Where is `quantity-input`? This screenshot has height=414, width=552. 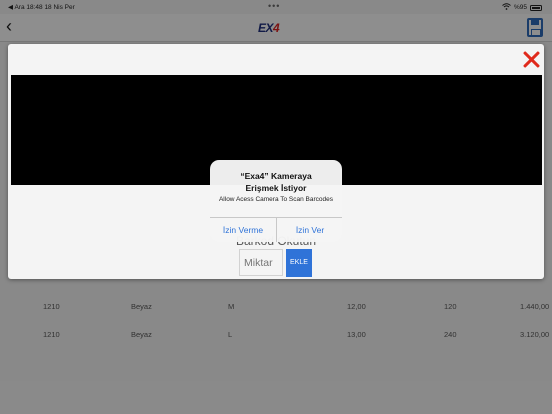 quantity-input is located at coordinates (261, 262).